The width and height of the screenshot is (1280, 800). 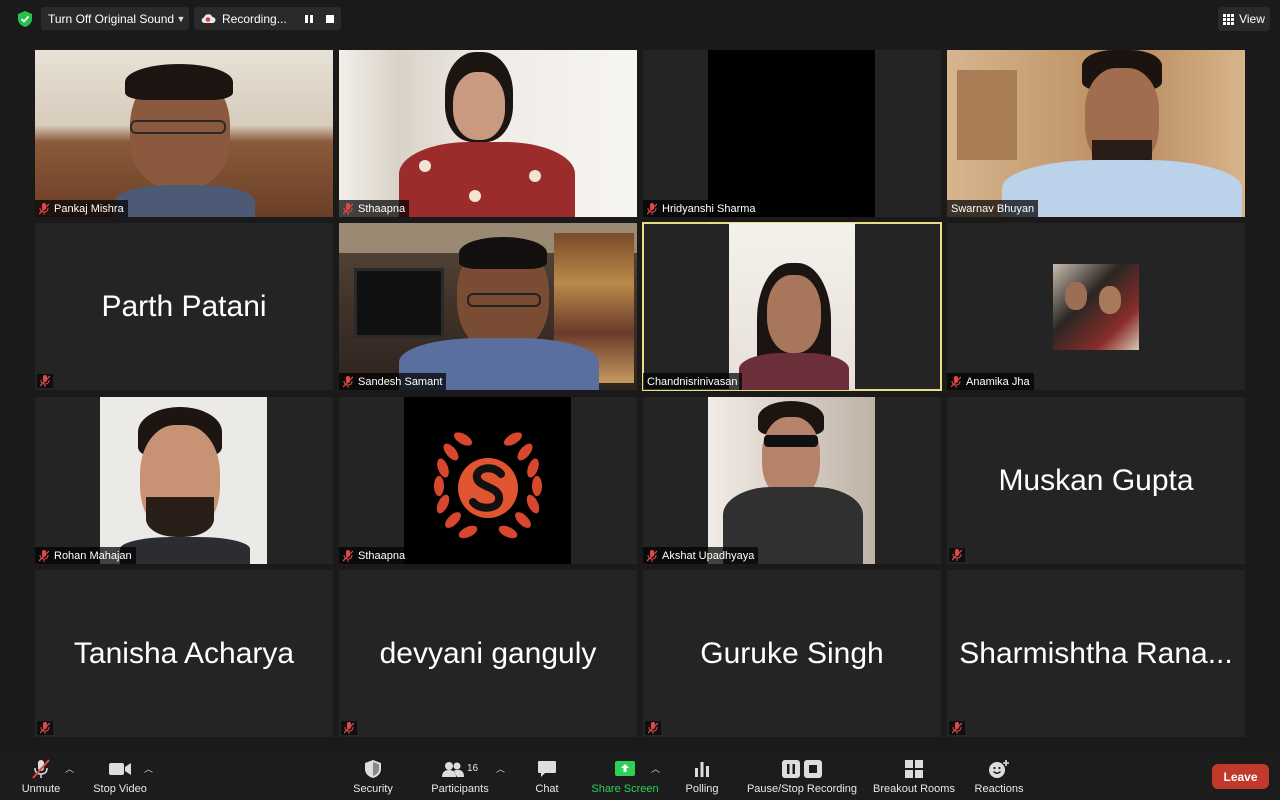 I want to click on participant-name: Hridyanshi Sharma, so click(x=709, y=208).